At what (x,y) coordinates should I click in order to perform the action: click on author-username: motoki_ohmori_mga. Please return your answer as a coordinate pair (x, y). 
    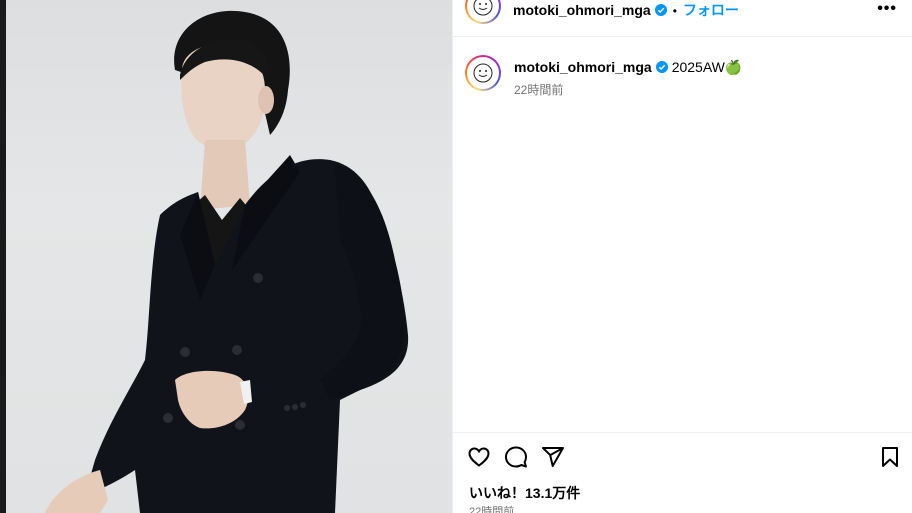
    Looking at the image, I should click on (582, 10).